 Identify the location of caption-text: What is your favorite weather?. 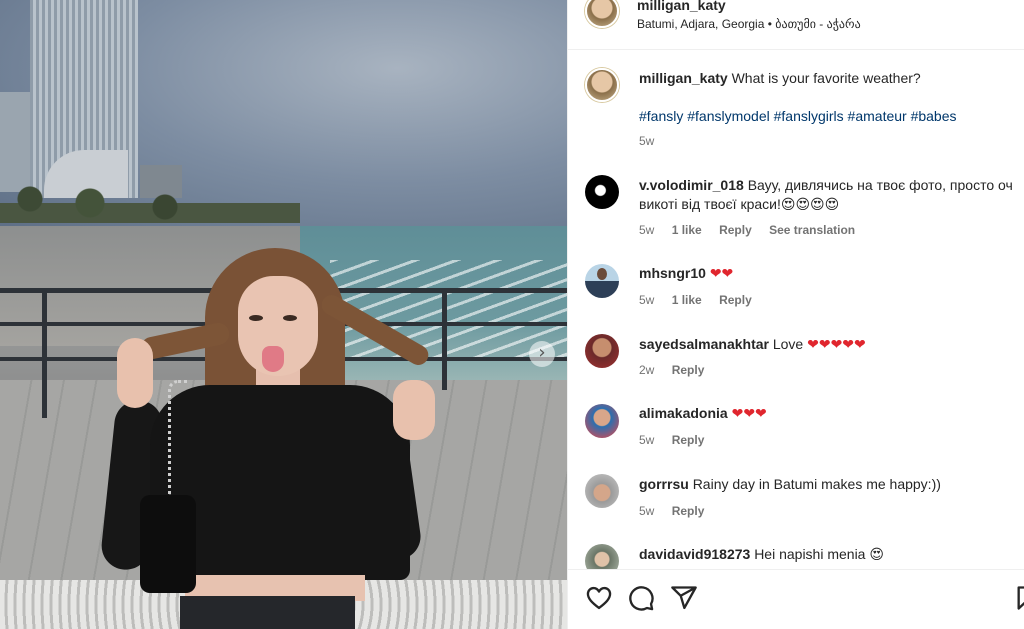
(826, 78).